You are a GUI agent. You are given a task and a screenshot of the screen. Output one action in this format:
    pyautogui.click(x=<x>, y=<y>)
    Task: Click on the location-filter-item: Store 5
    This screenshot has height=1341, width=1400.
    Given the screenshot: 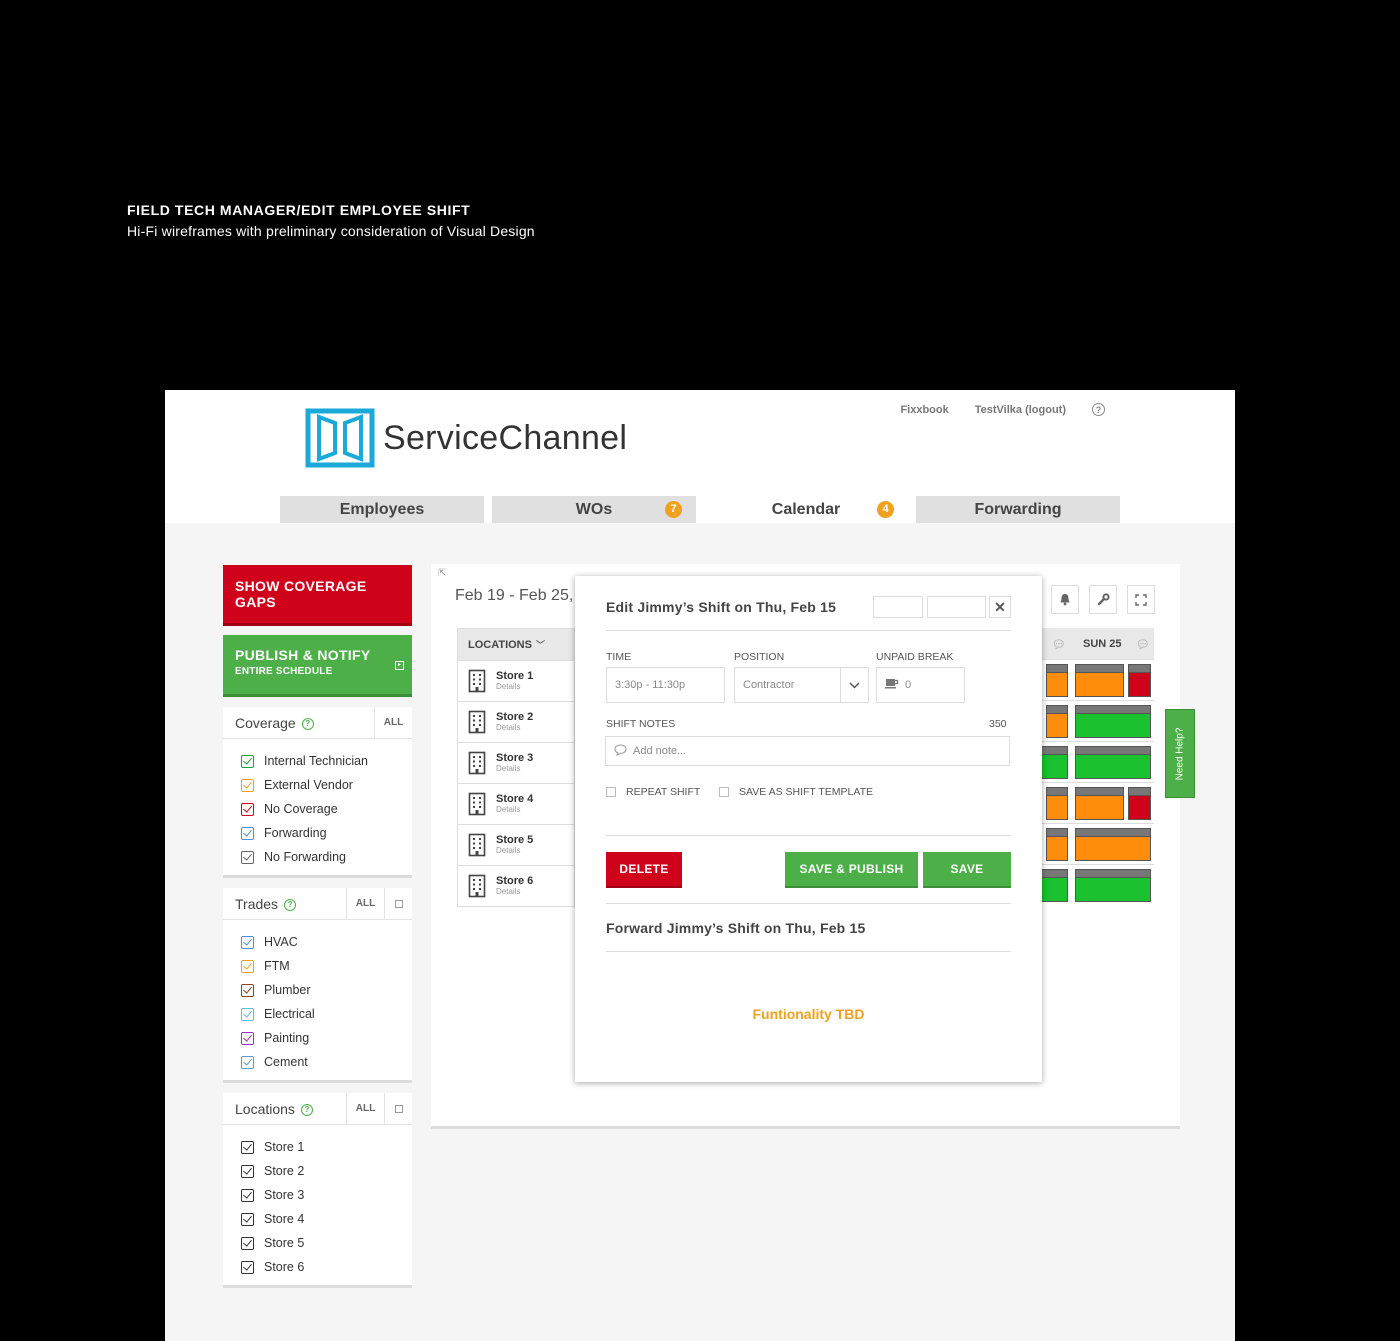 What is the action you would take?
    pyautogui.click(x=326, y=1243)
    